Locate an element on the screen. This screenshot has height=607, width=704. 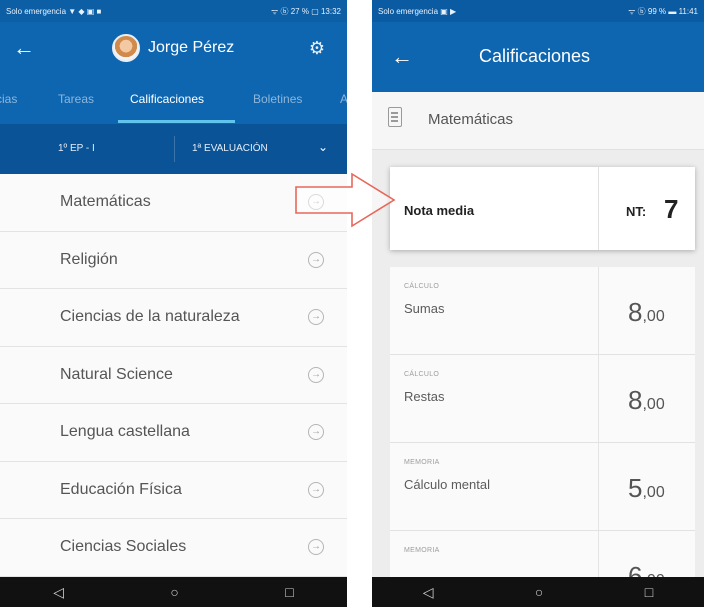
gear-icon: ⚙ is located at coordinates (317, 48).